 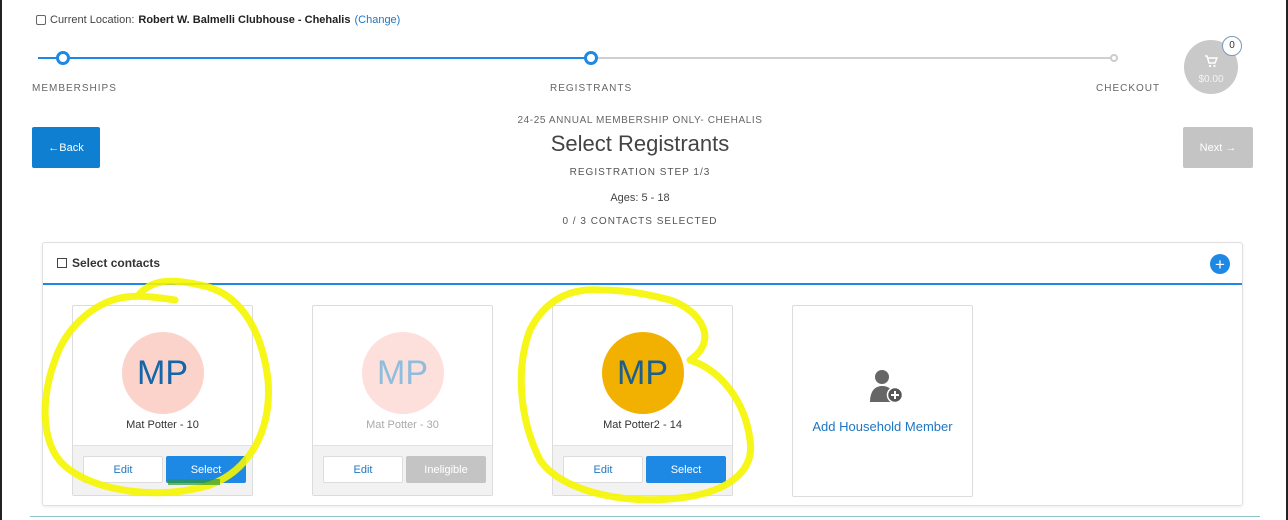 I want to click on progress-pending-line, so click(x=854, y=58).